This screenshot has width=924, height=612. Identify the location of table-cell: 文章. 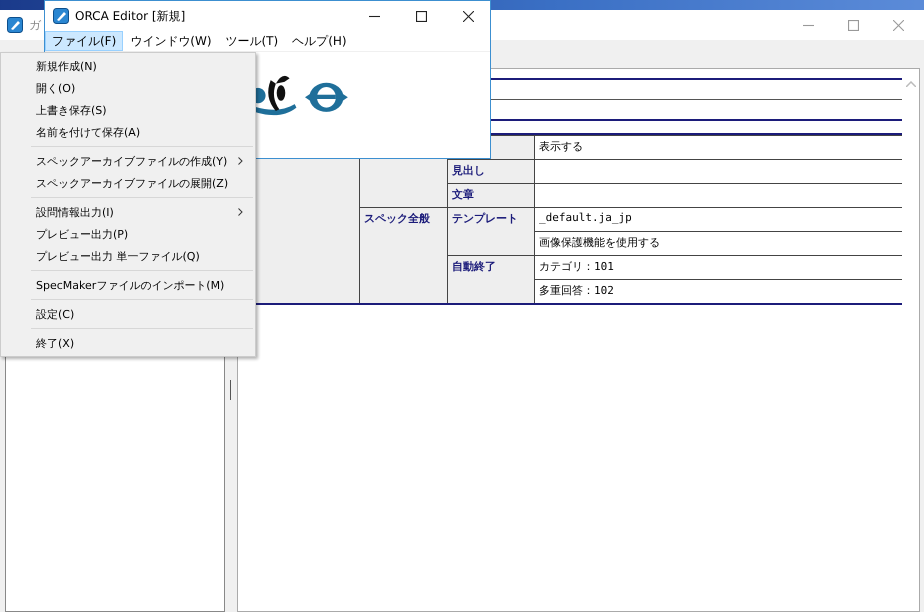
(491, 196).